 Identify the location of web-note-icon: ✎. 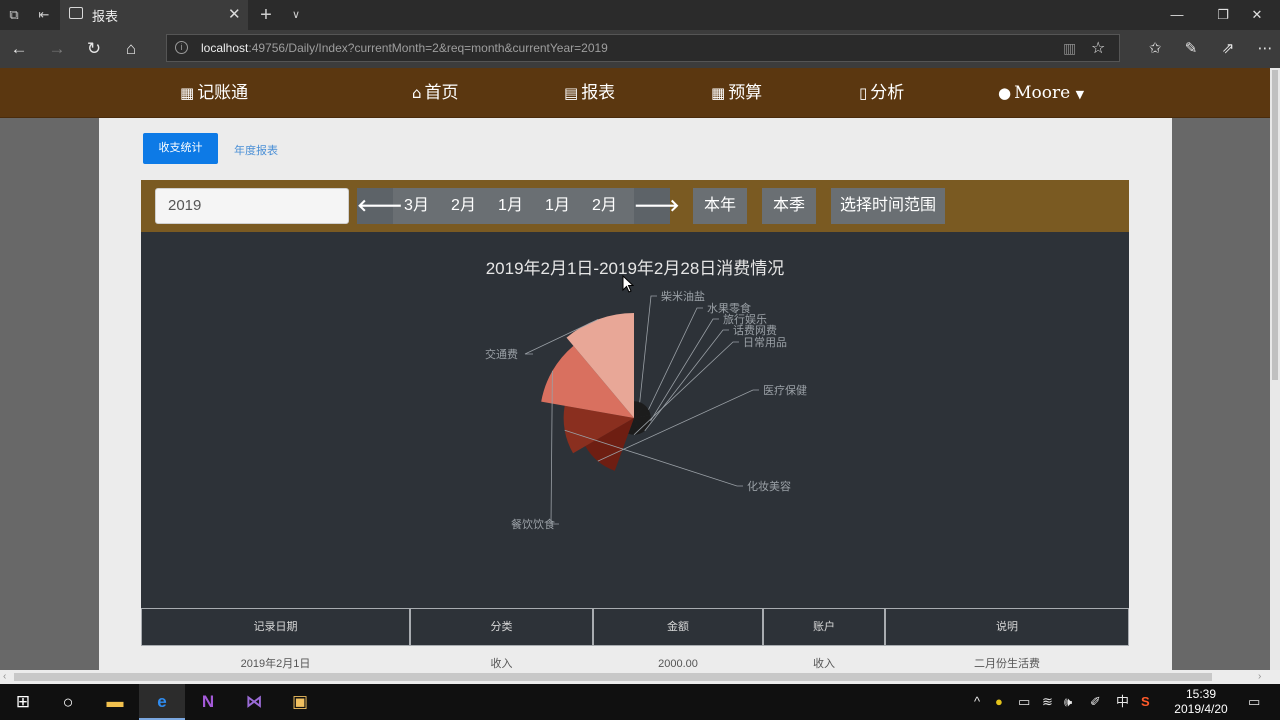
(1191, 49).